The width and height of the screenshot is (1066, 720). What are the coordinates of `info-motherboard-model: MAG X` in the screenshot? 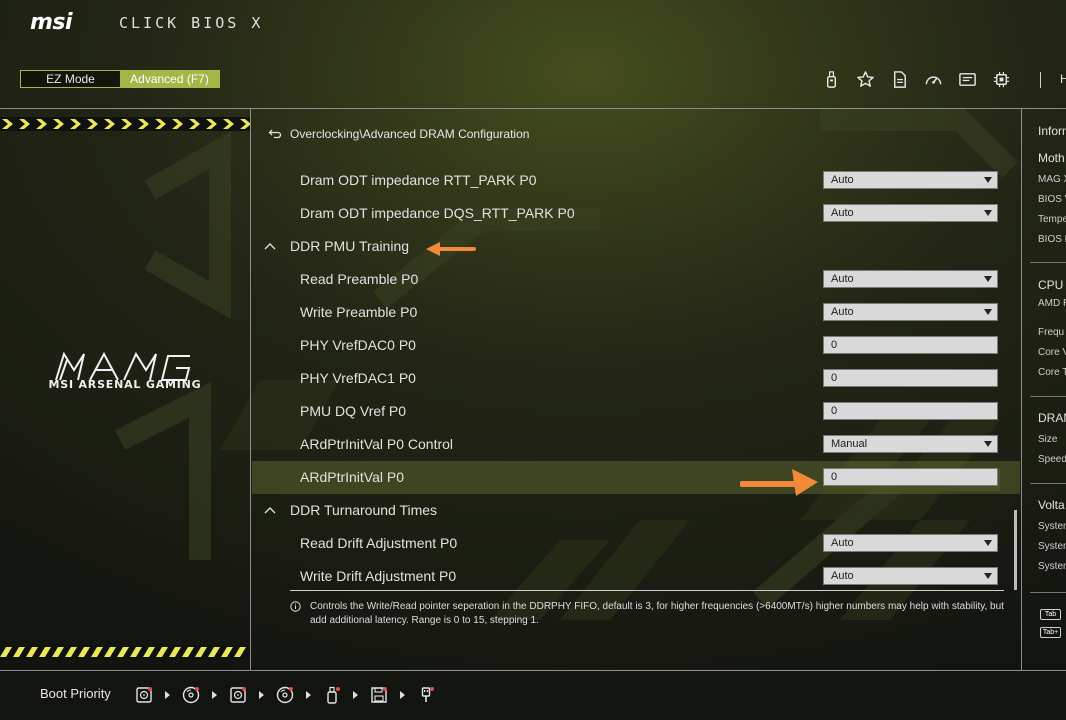 It's located at (1052, 179).